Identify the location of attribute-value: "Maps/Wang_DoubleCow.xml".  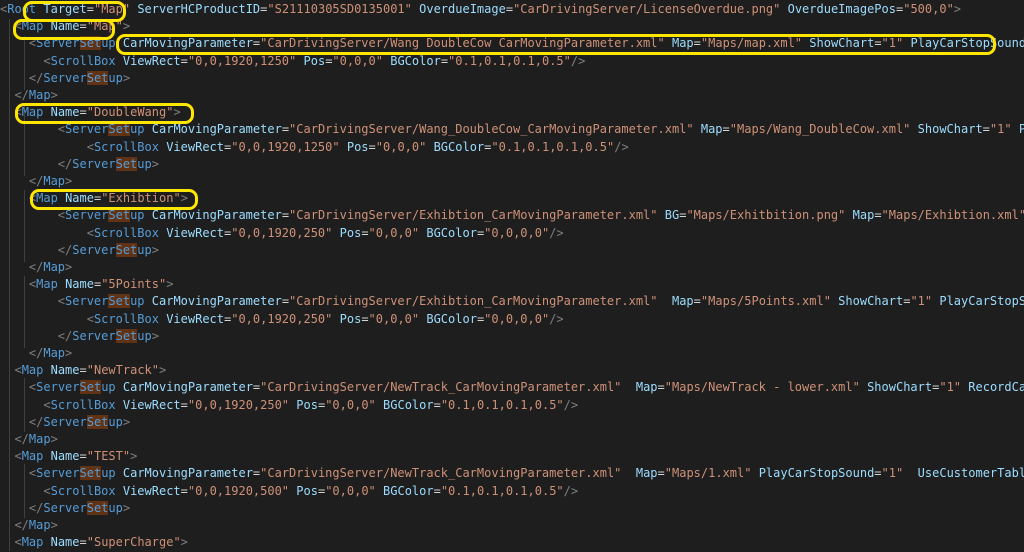
(820, 129).